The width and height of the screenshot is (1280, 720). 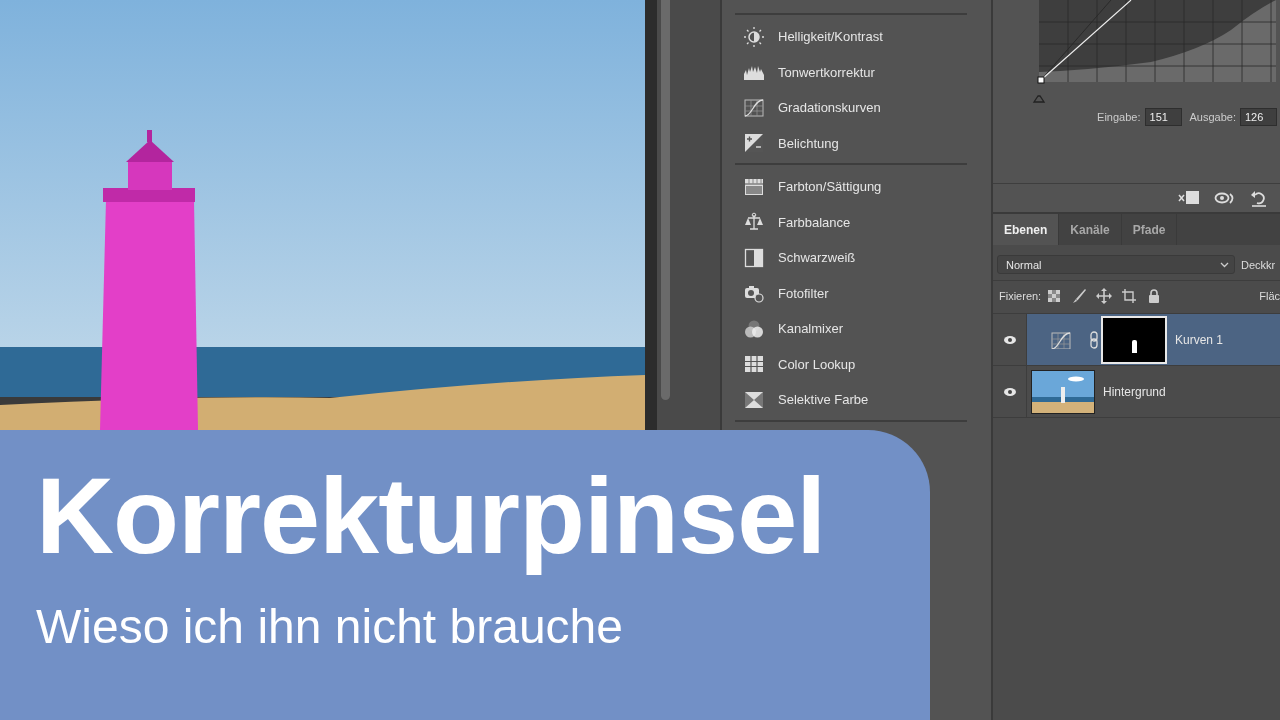 I want to click on output-label: Ausgabe:, so click(x=1212, y=117).